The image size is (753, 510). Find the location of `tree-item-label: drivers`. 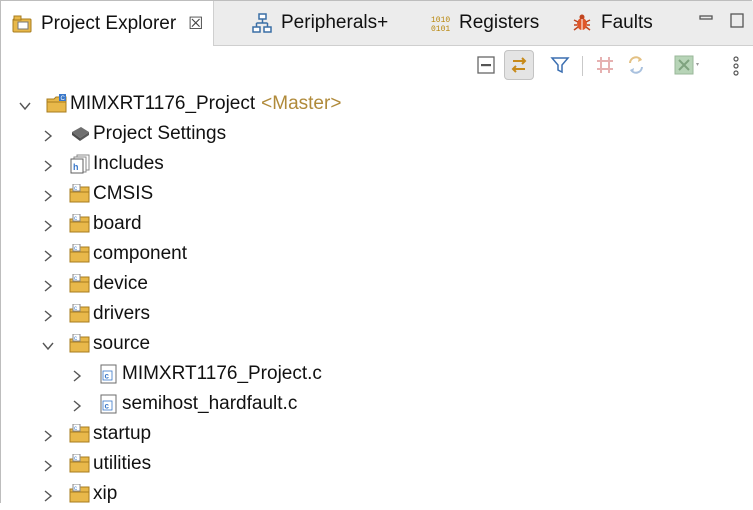

tree-item-label: drivers is located at coordinates (122, 313).